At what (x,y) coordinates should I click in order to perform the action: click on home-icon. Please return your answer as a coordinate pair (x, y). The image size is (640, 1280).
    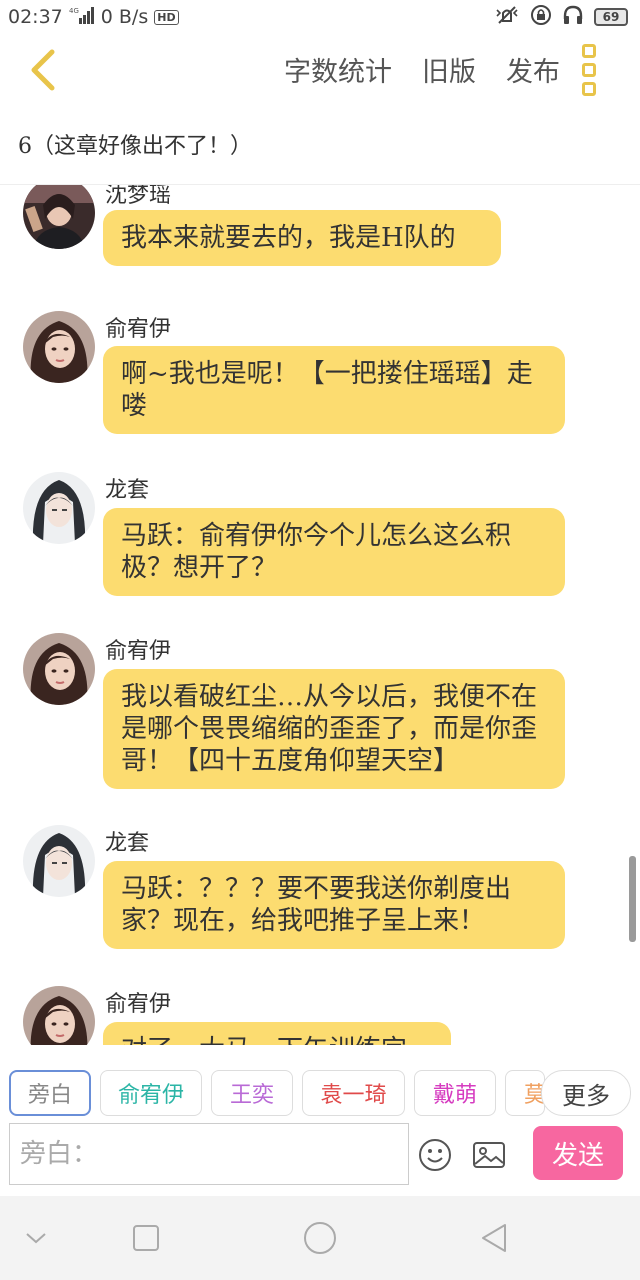
    Looking at the image, I should click on (320, 1238).